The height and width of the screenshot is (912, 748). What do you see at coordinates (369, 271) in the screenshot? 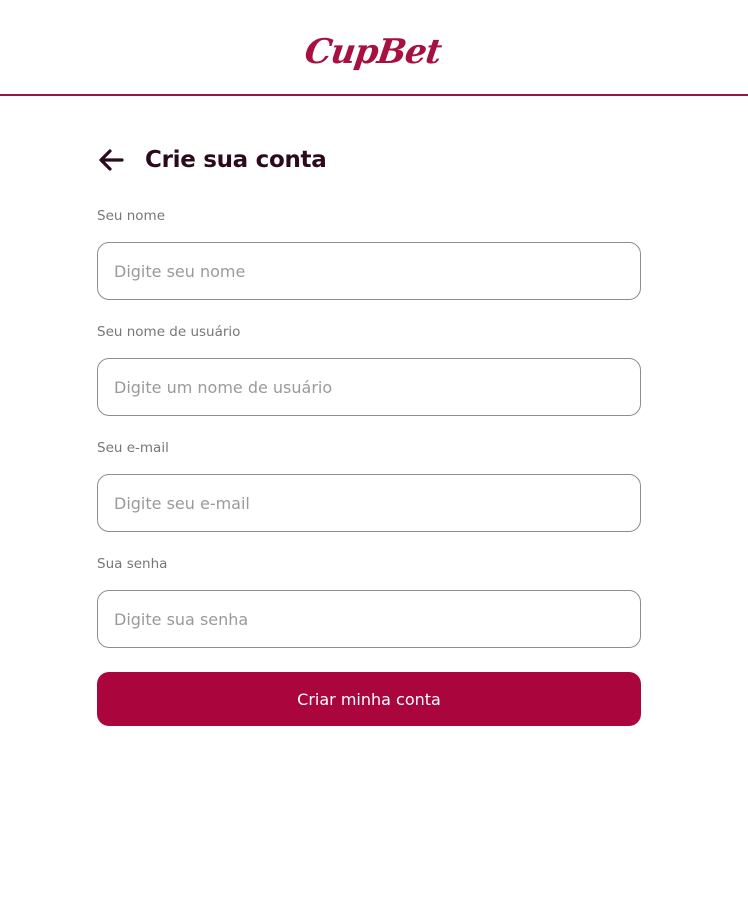
I see `name-input` at bounding box center [369, 271].